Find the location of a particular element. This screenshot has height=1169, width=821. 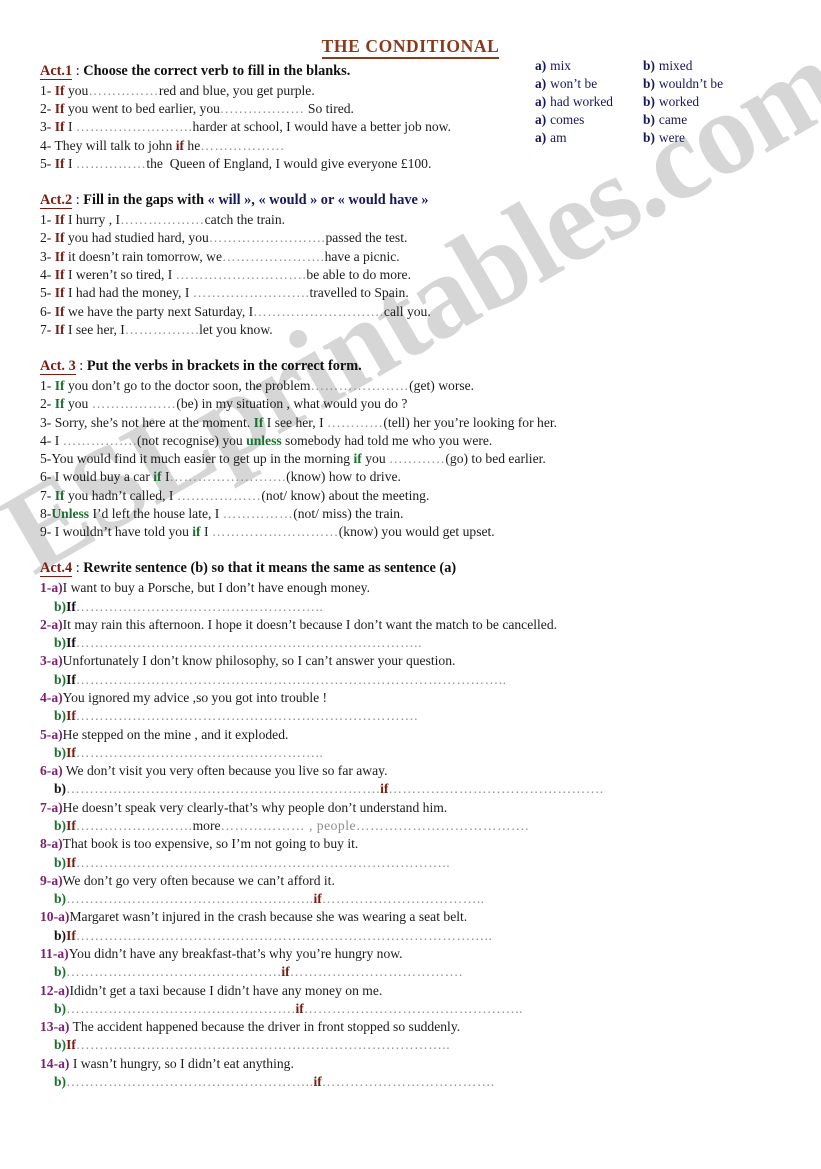

option-b: b) wouldn’t be is located at coordinates (718, 84).